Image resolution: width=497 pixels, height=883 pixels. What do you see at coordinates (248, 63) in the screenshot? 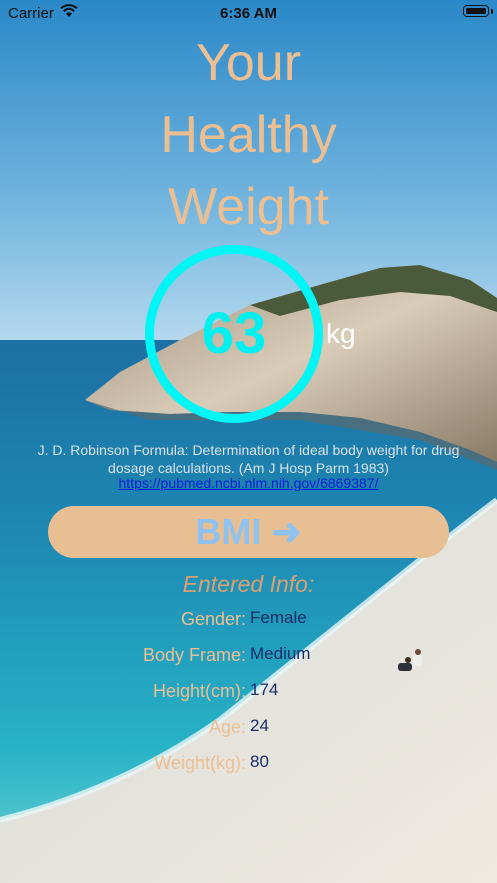
I see `title-line-1: Your` at bounding box center [248, 63].